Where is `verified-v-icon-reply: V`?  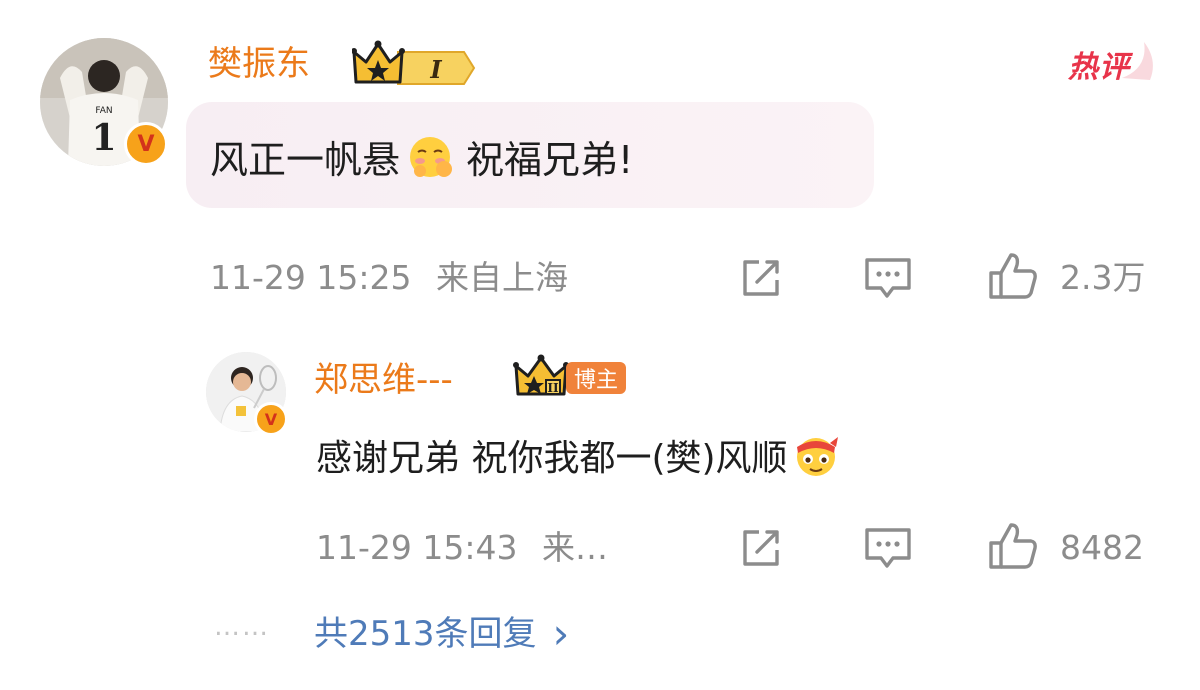
verified-v-icon-reply: V is located at coordinates (271, 419).